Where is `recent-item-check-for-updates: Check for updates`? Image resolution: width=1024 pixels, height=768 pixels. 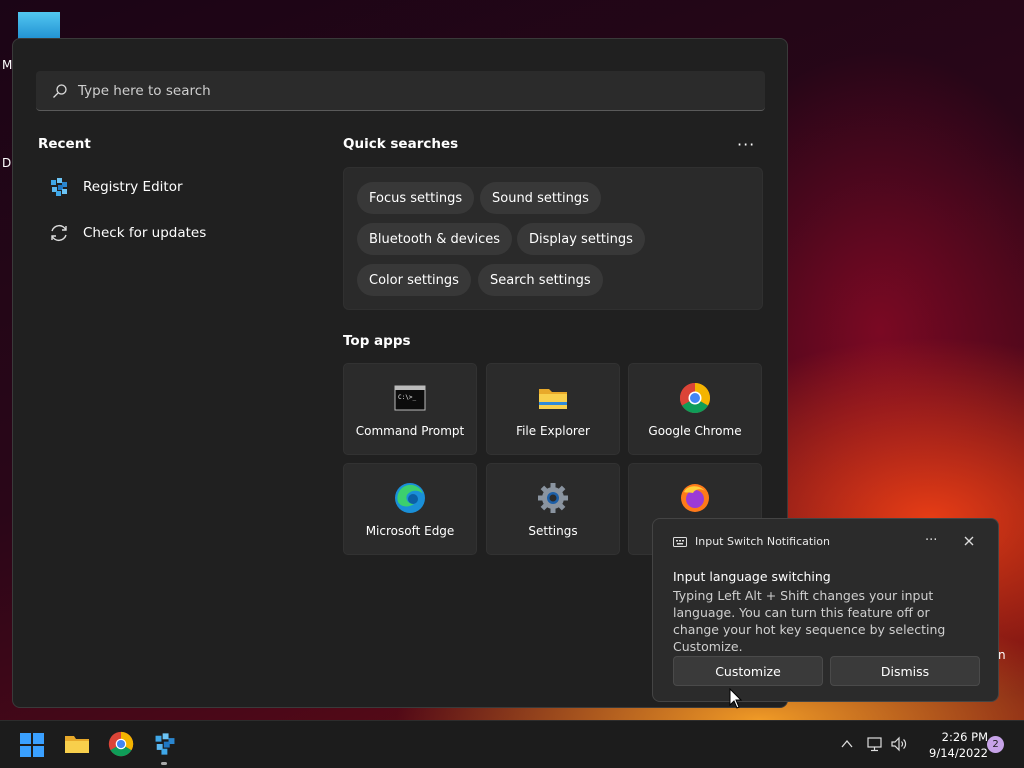 recent-item-check-for-updates: Check for updates is located at coordinates (126, 233).